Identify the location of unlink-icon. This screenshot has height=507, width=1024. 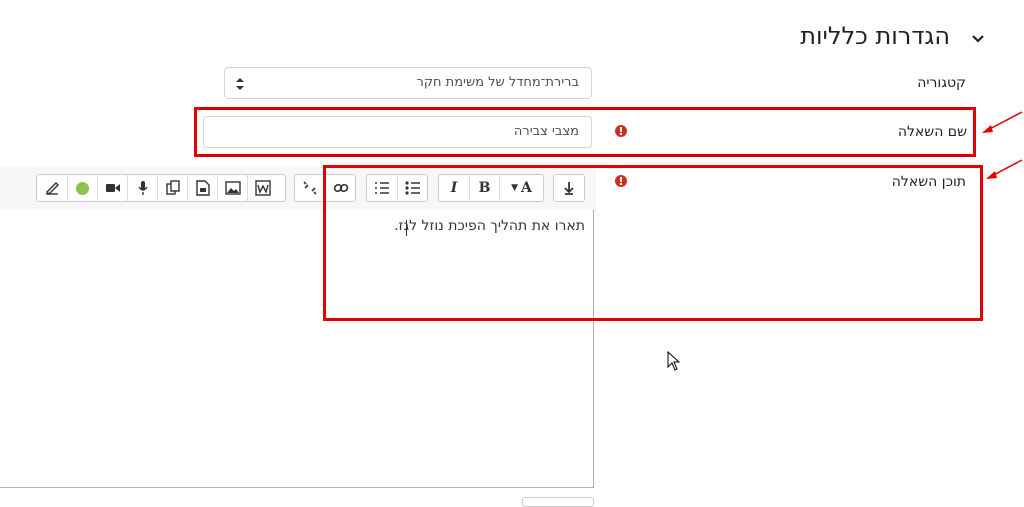
(310, 188).